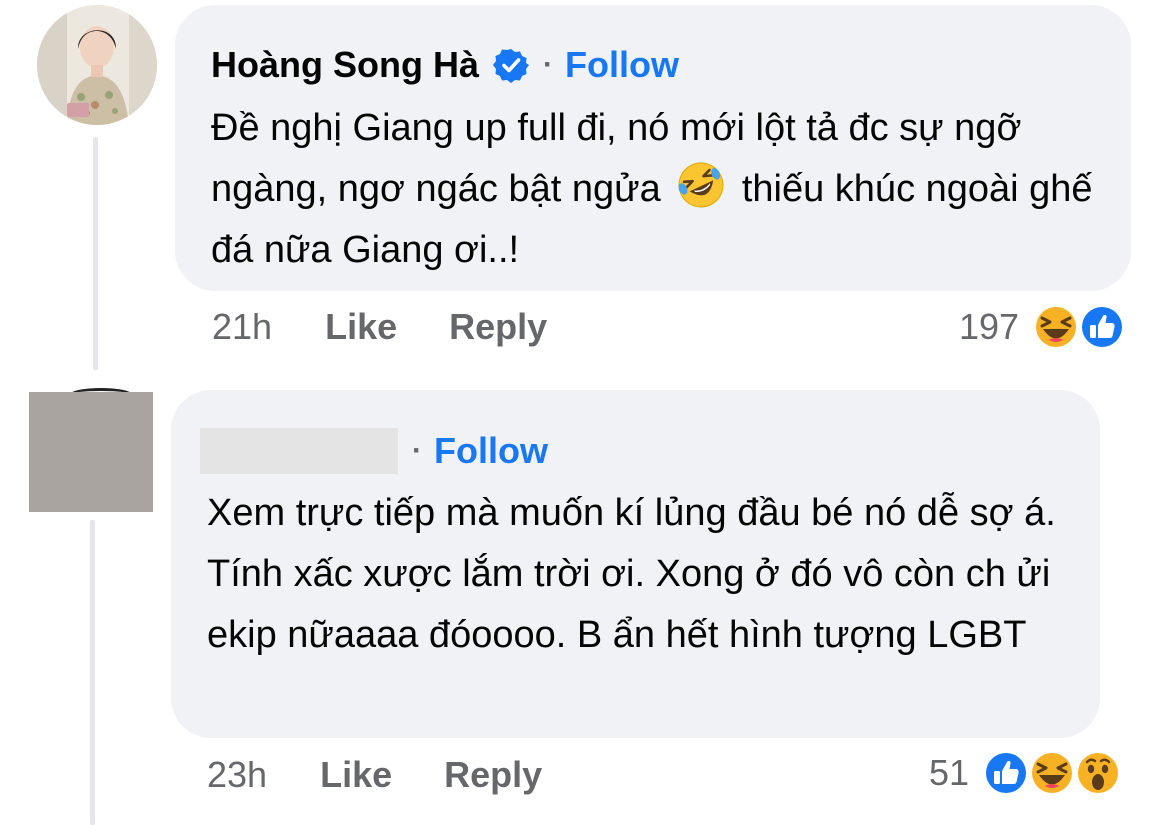 This screenshot has height=825, width=1170. I want to click on reaction-count: 51, so click(949, 772).